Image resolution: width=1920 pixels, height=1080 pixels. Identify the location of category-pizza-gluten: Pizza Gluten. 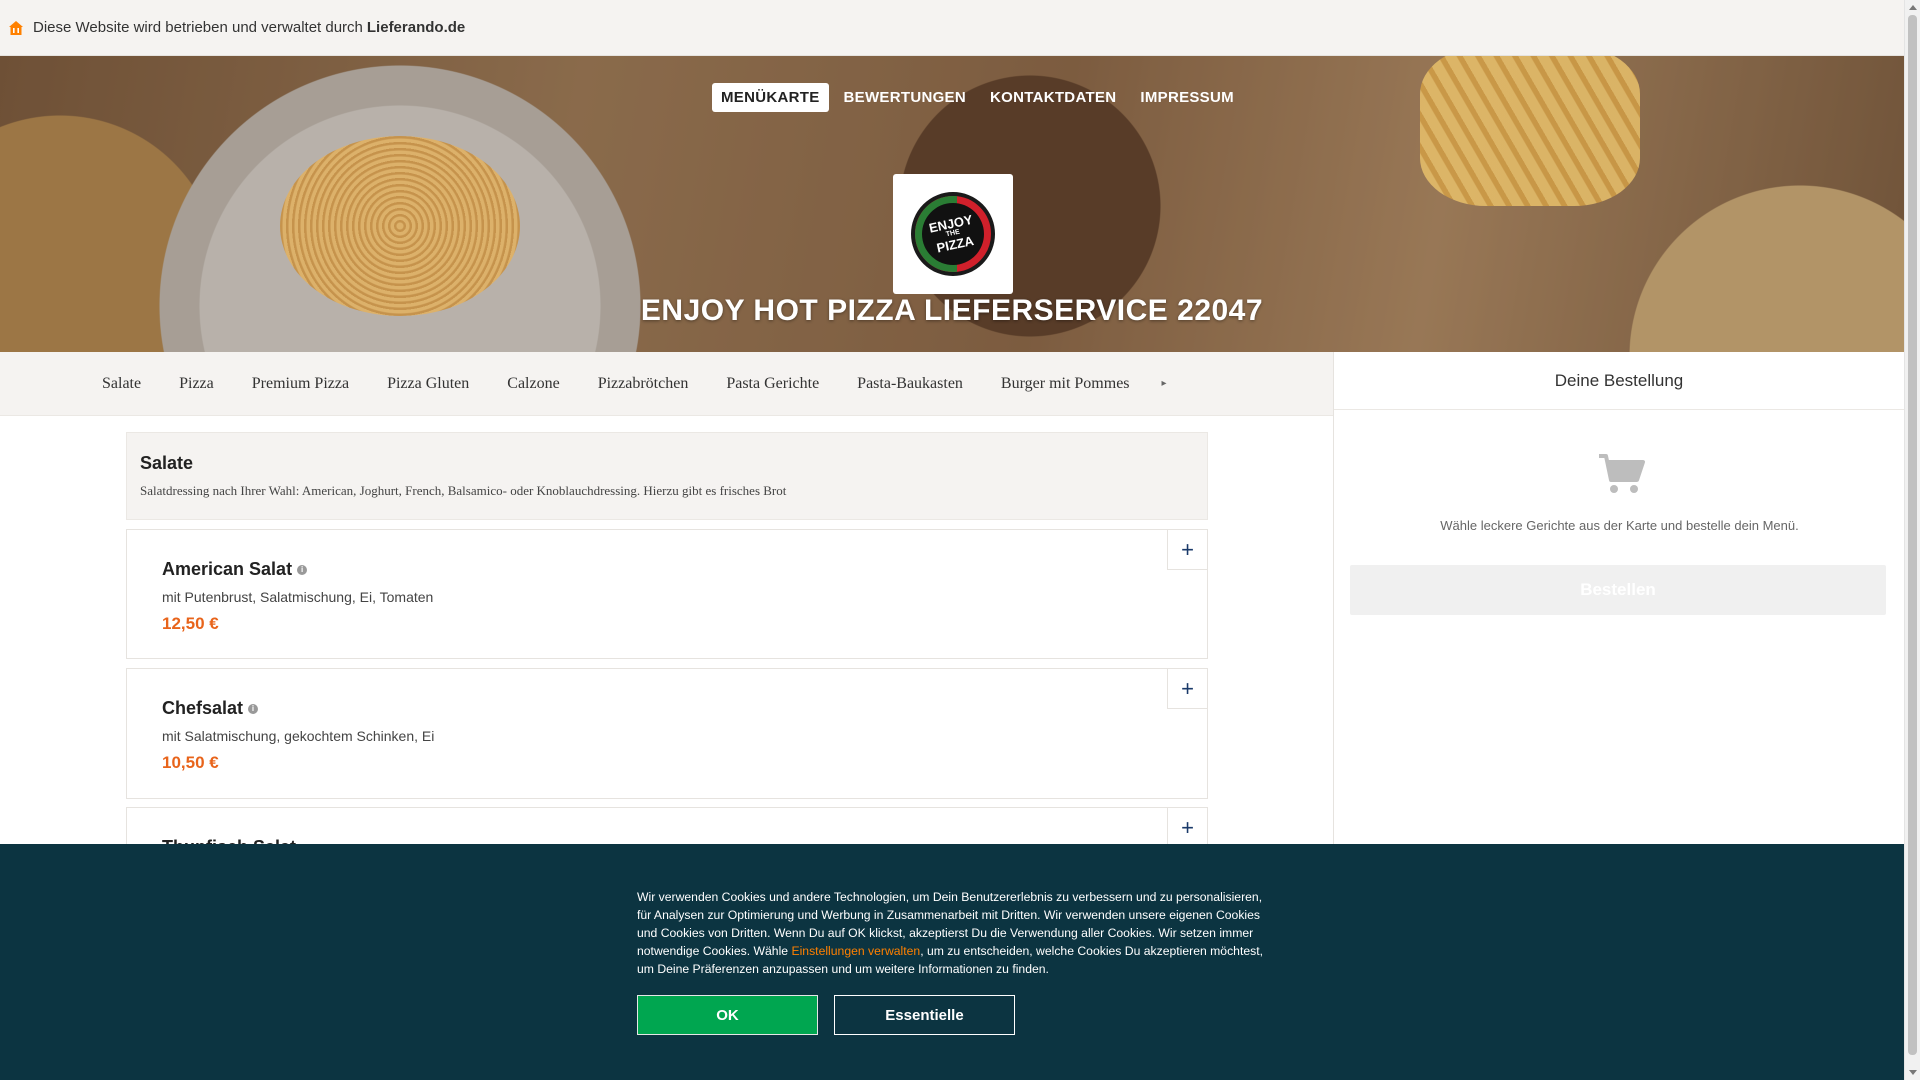
(428, 384).